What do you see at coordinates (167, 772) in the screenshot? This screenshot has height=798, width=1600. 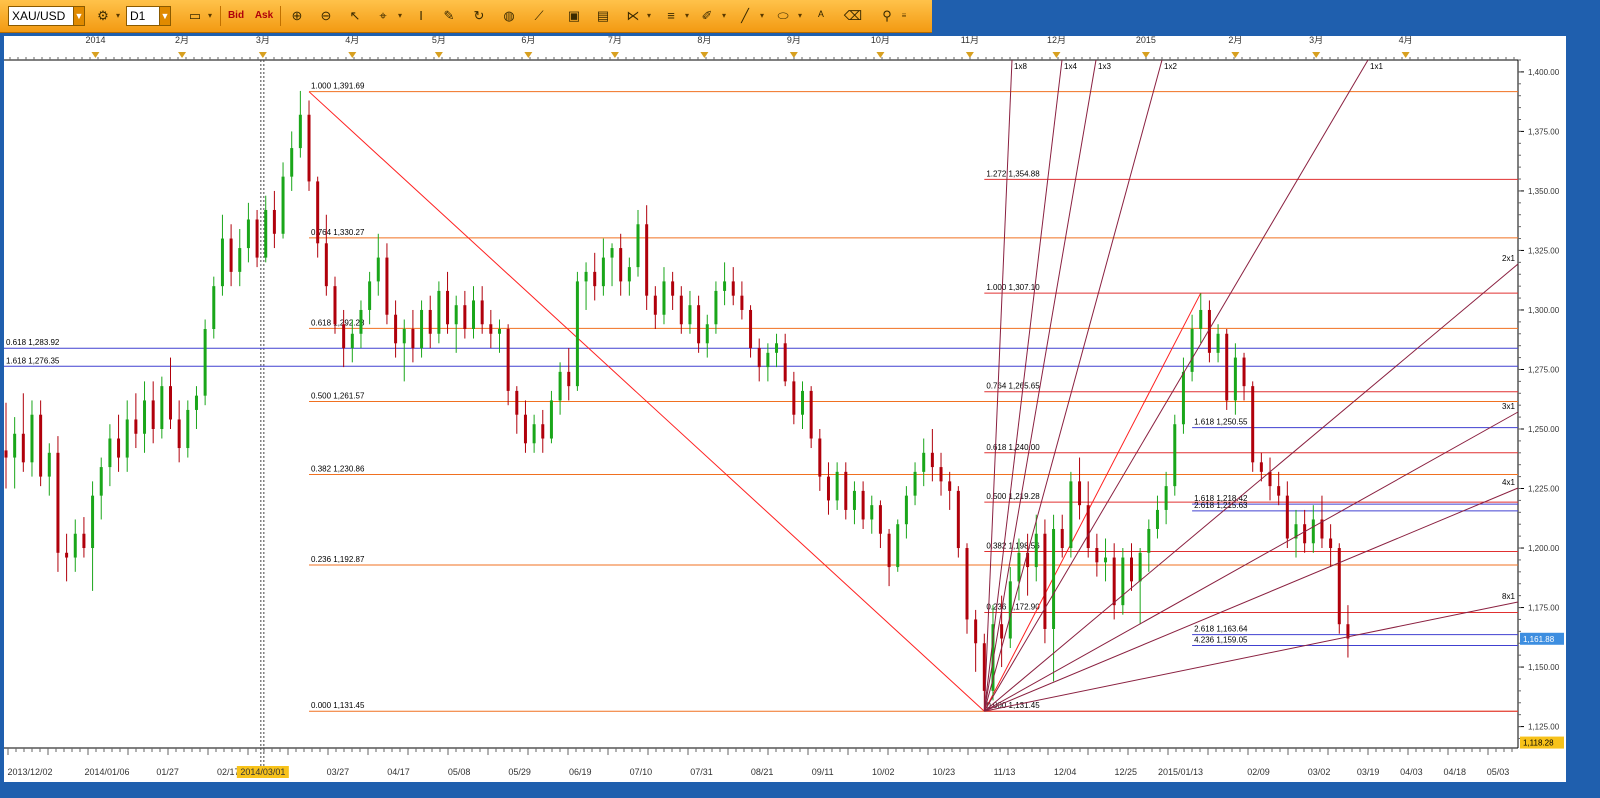 I see `bottom-axis-label: 01/27` at bounding box center [167, 772].